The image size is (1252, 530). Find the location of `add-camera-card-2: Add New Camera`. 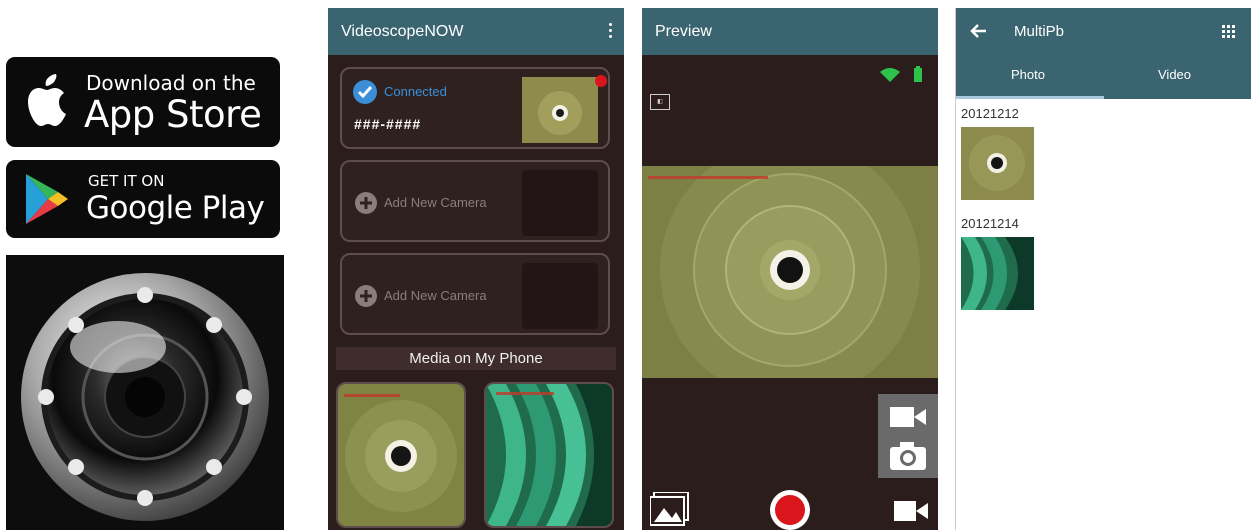

add-camera-card-2: Add New Camera is located at coordinates (475, 294).